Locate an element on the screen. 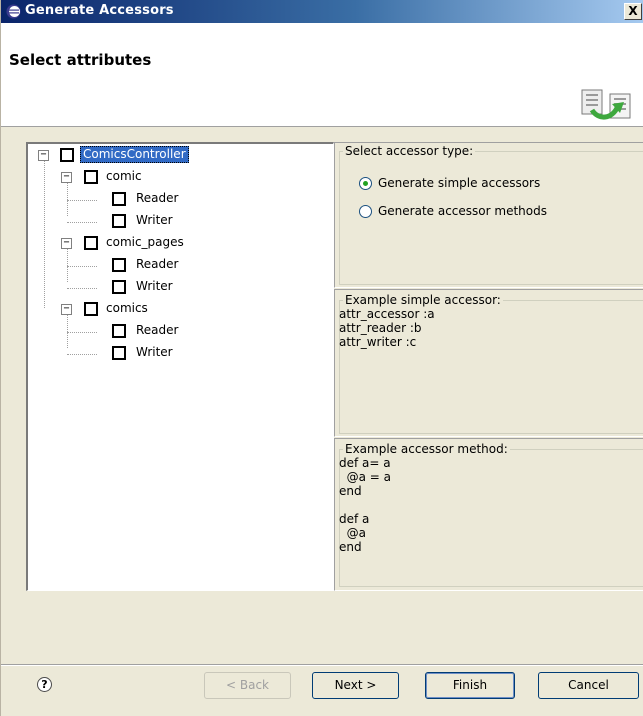 This screenshot has height=716, width=643. example-method-code: def a= a @a = a end def a @a end is located at coordinates (365, 505).